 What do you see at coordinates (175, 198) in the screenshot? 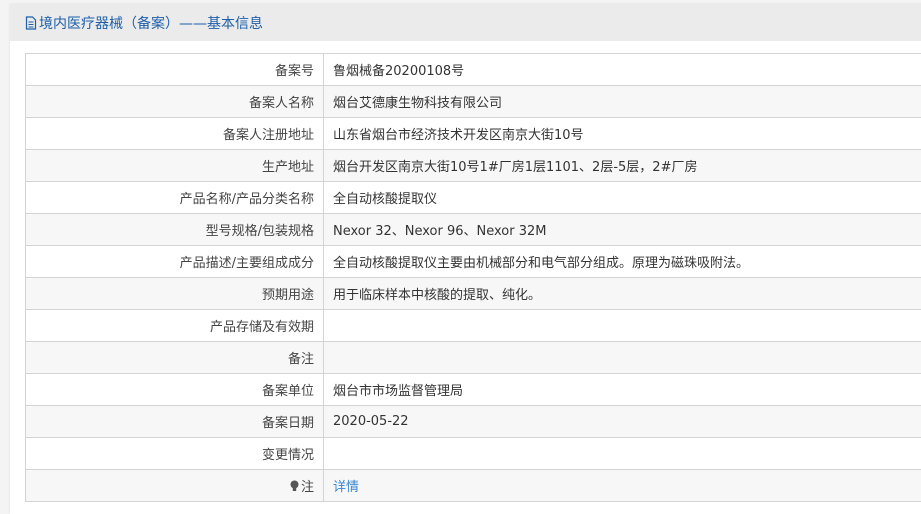
I see `field-label: 产品名称/产品分类名称` at bounding box center [175, 198].